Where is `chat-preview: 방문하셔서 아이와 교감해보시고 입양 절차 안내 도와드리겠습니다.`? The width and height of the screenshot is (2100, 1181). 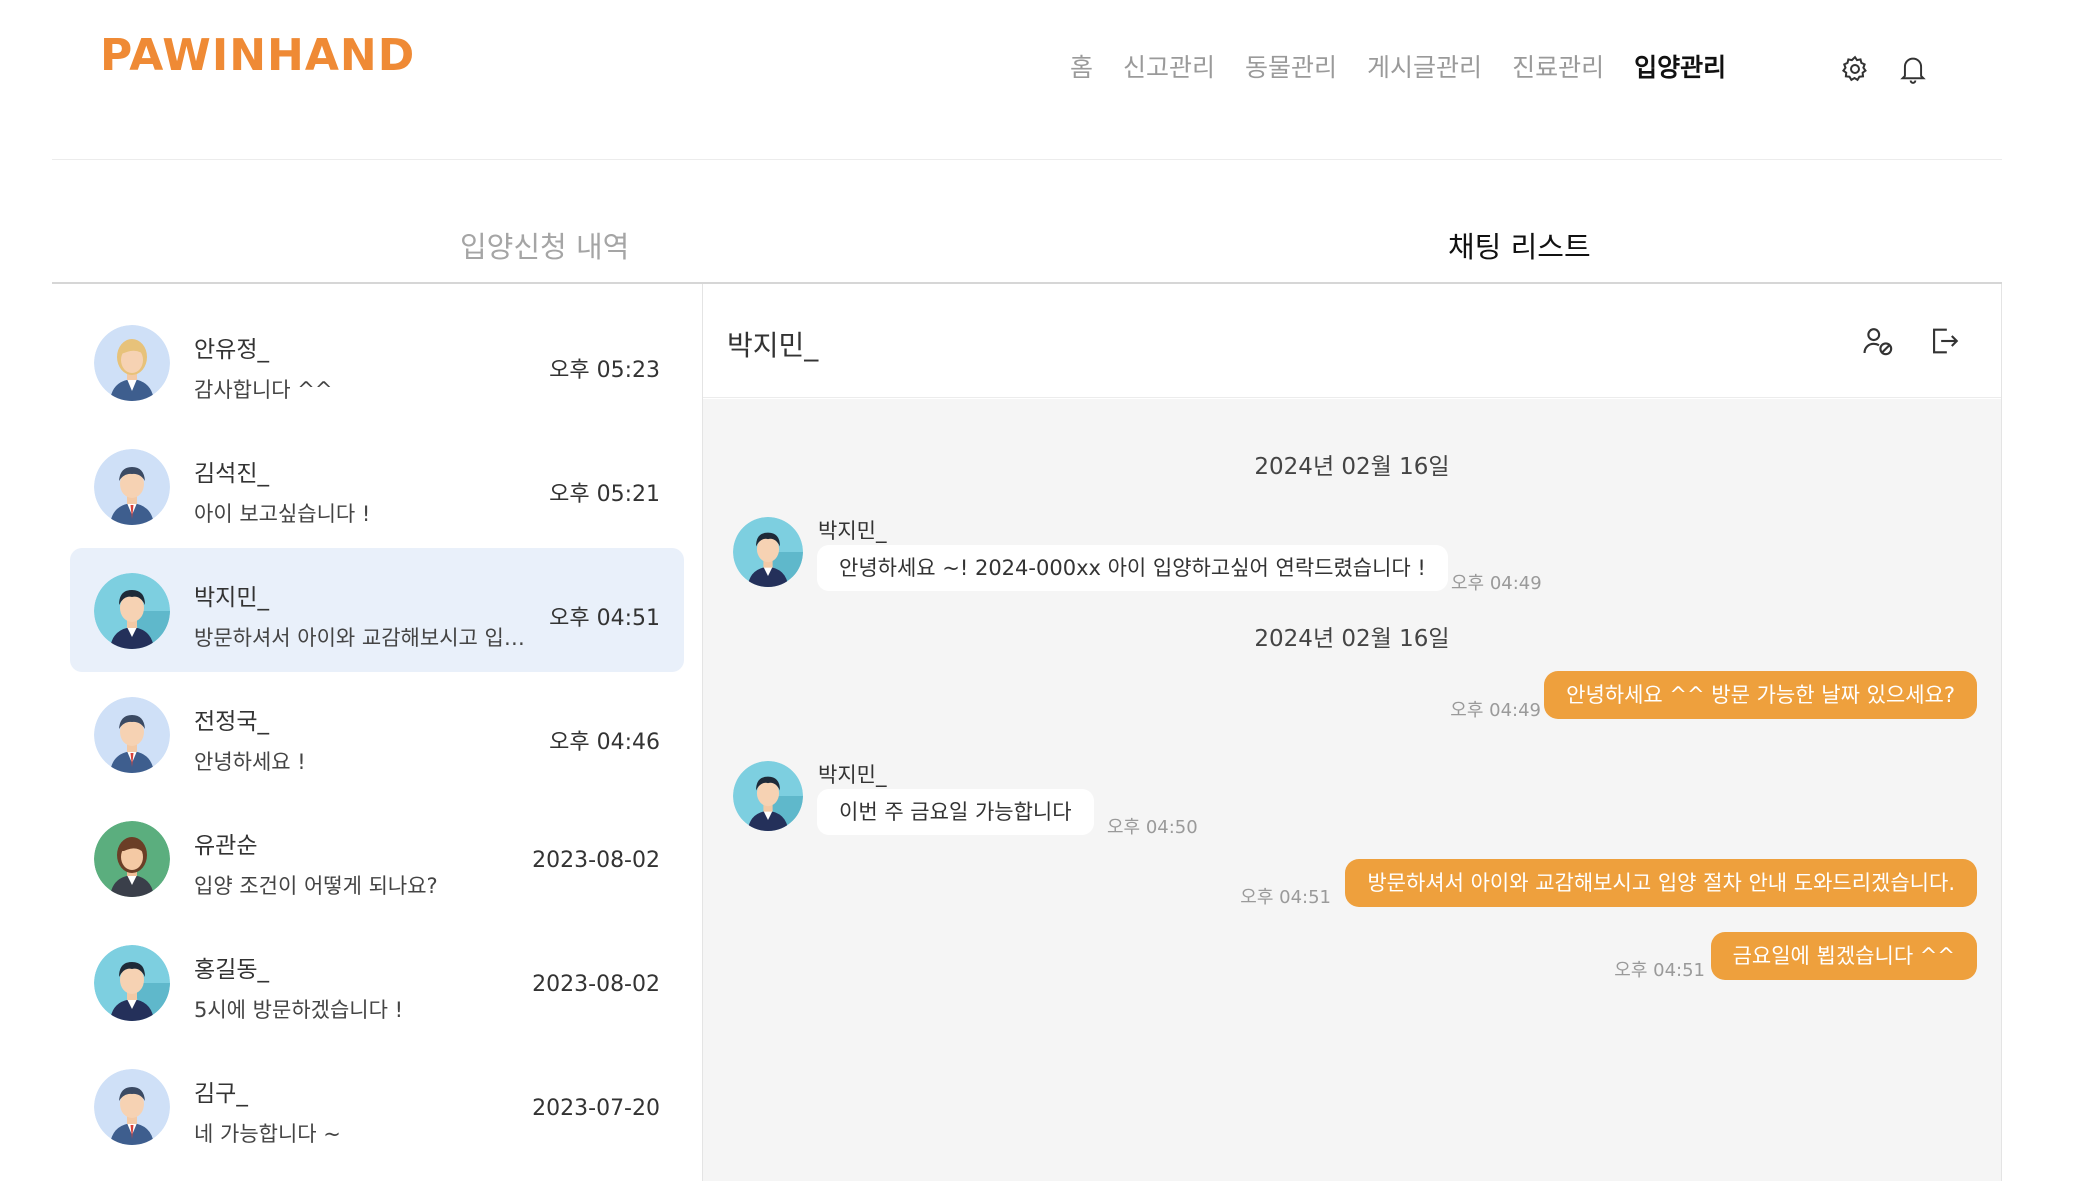 chat-preview: 방문하셔서 아이와 교감해보시고 입양 절차 안내 도와드리겠습니다. is located at coordinates (364, 638).